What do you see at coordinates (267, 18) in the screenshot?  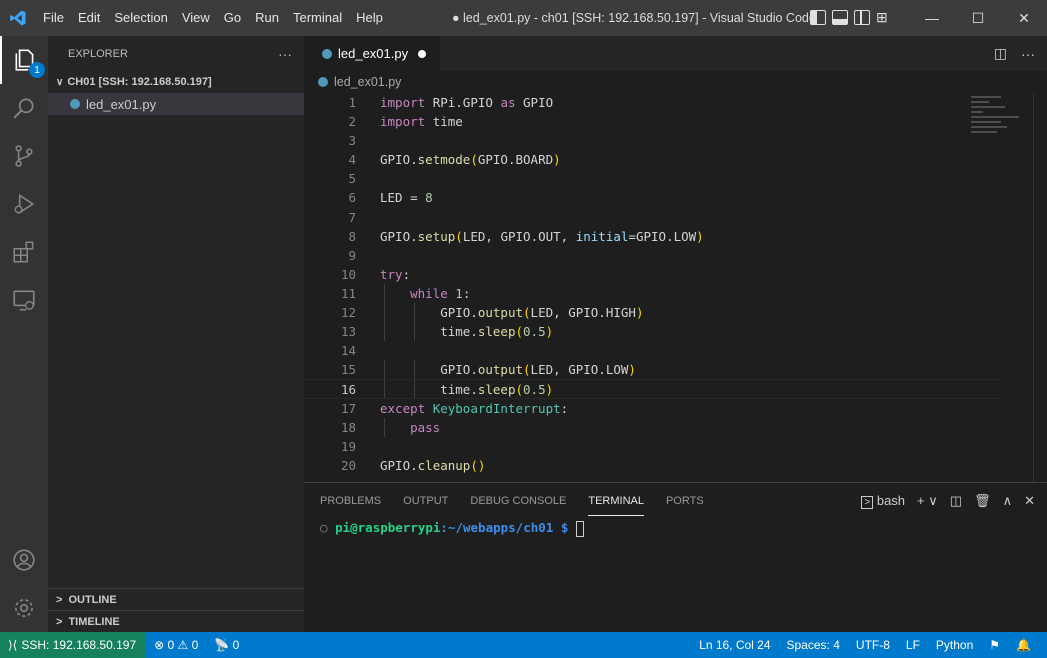 I see `menu-run: Run` at bounding box center [267, 18].